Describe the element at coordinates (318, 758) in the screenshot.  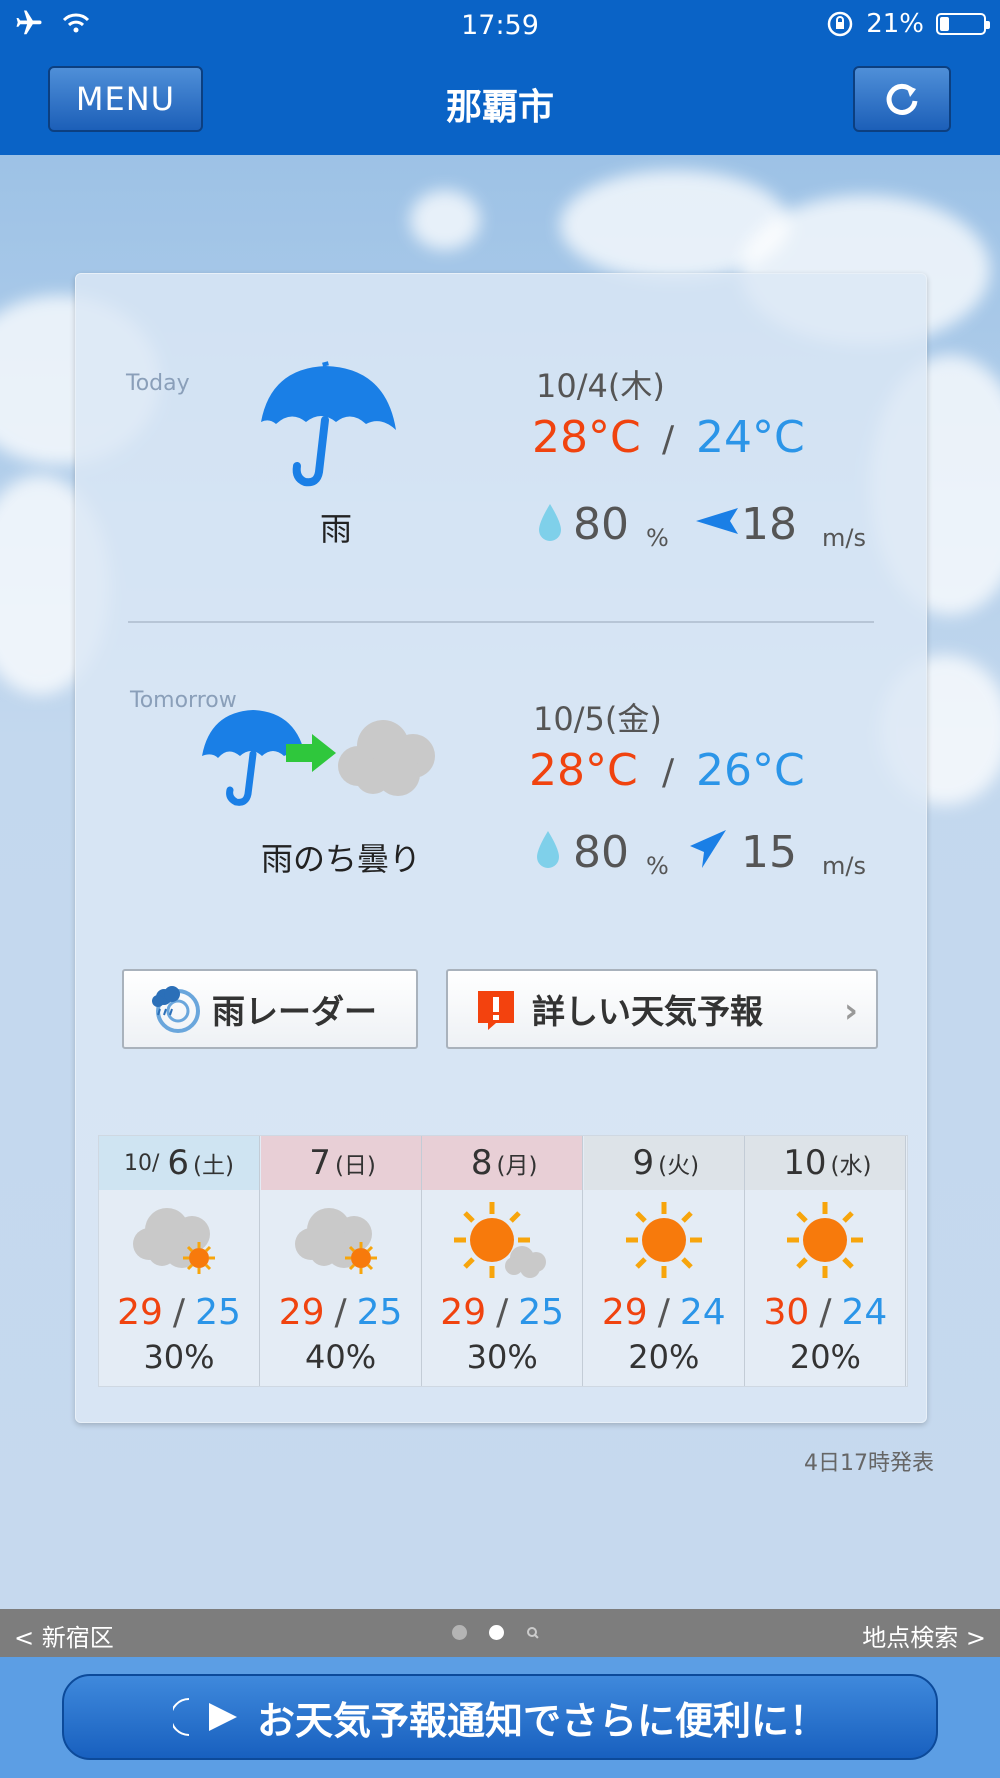
I see `rain-then-cloudy-icon` at that location.